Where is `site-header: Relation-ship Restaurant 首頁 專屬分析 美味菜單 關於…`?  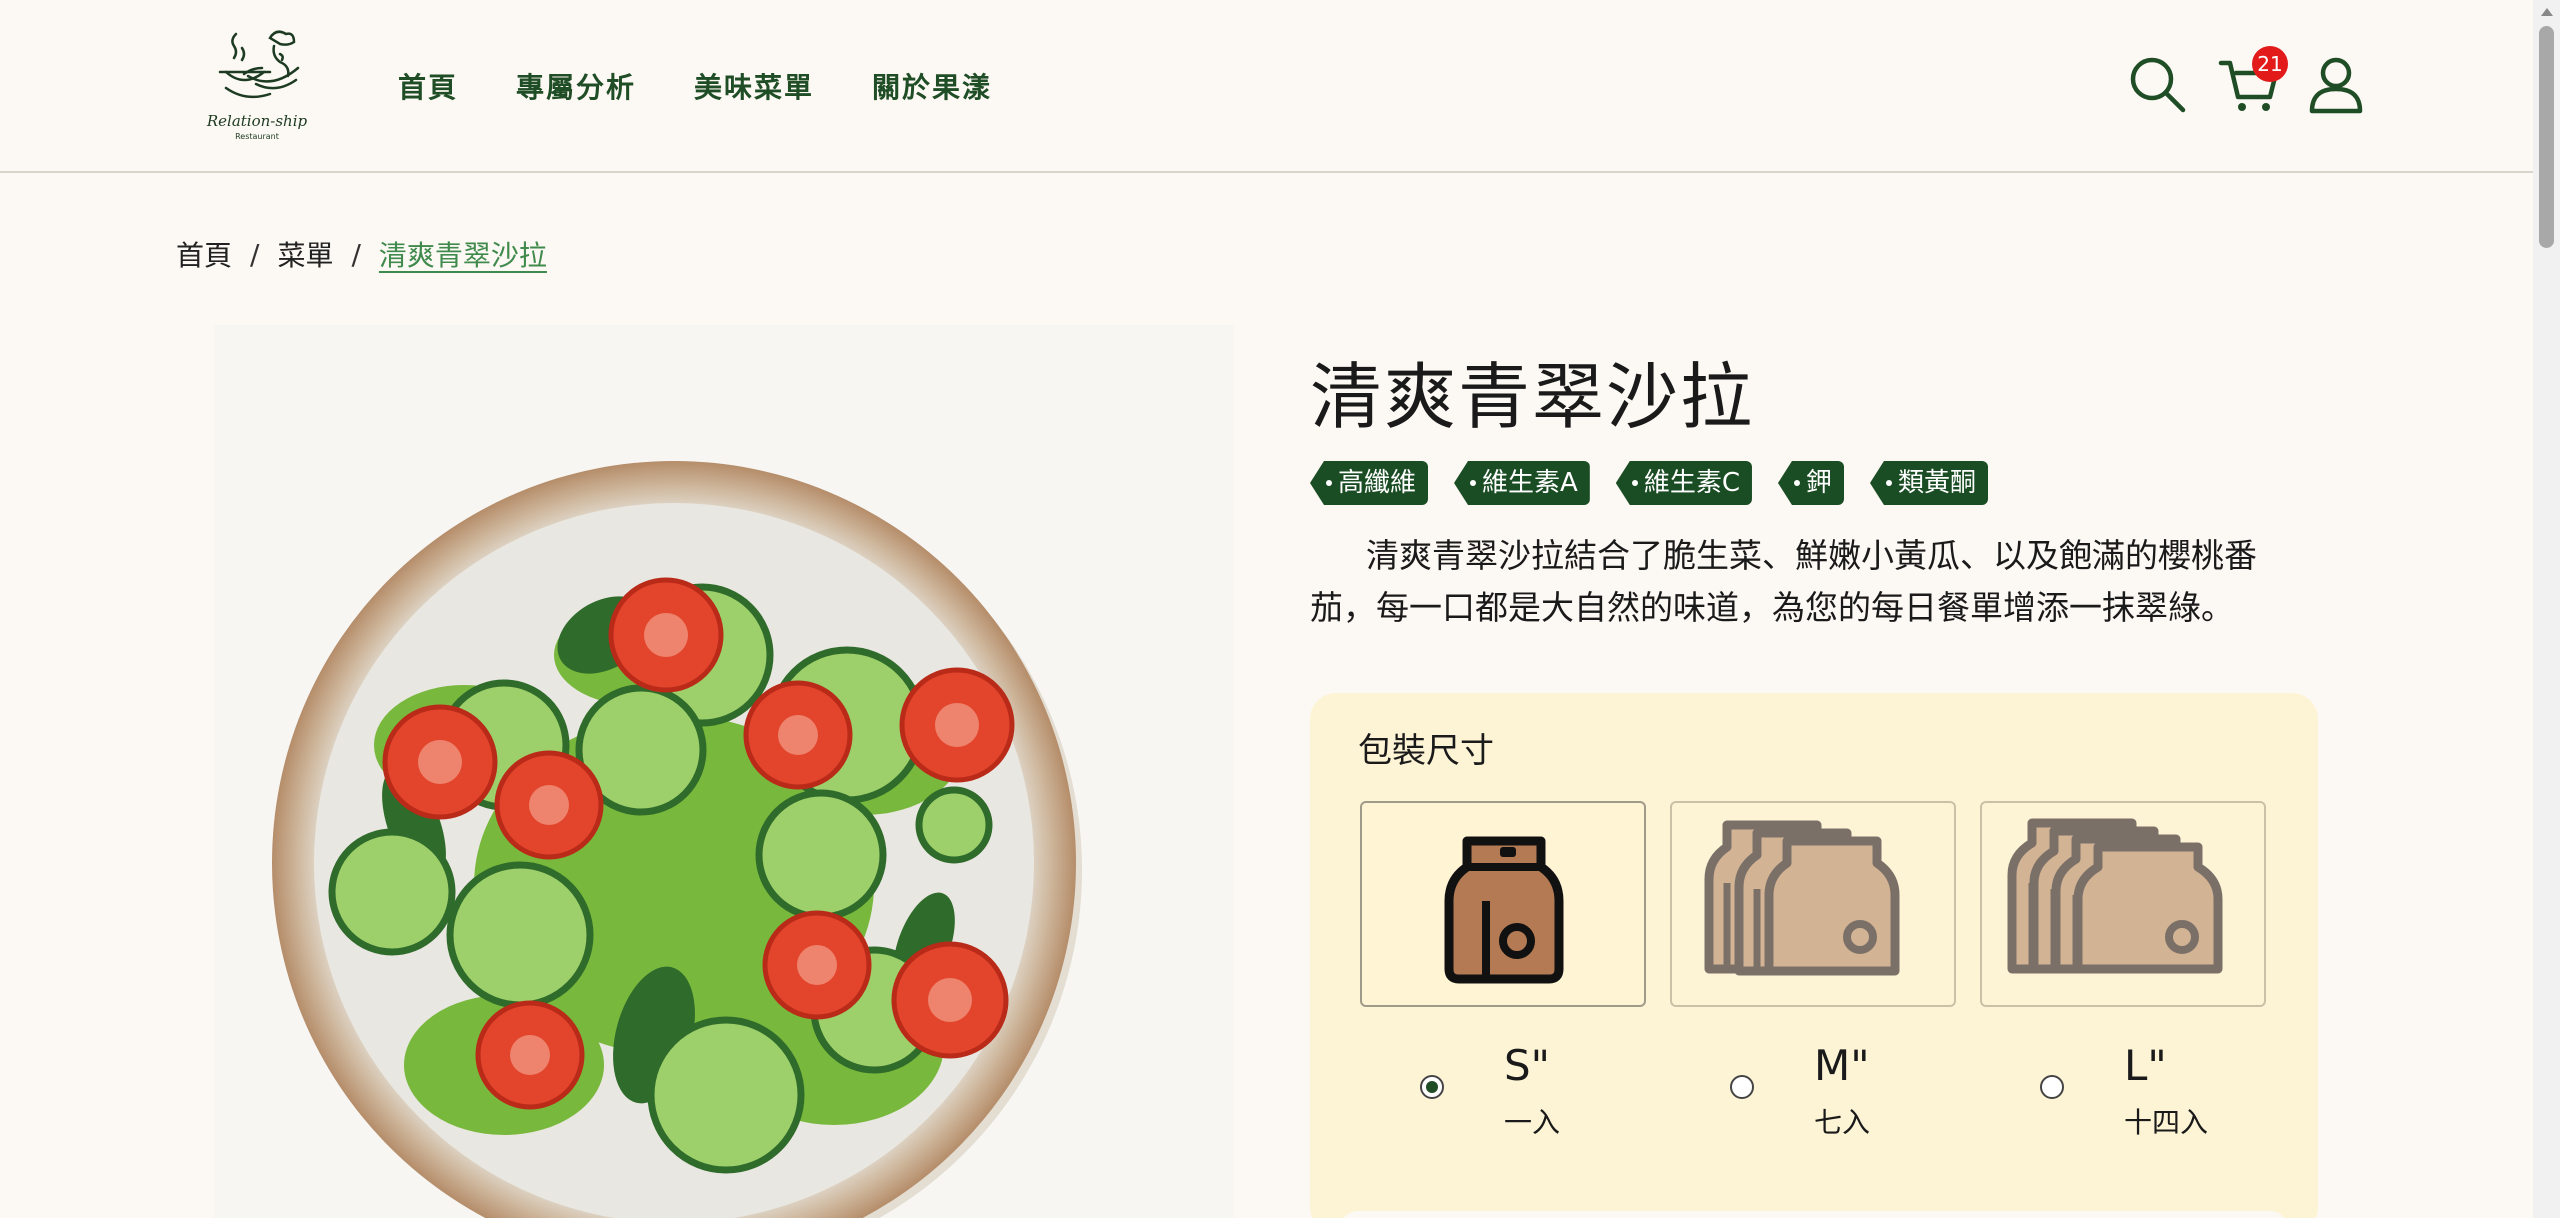
site-header: Relation-ship Restaurant 首頁 專屬分析 美味菜單 關於… is located at coordinates (1266, 86).